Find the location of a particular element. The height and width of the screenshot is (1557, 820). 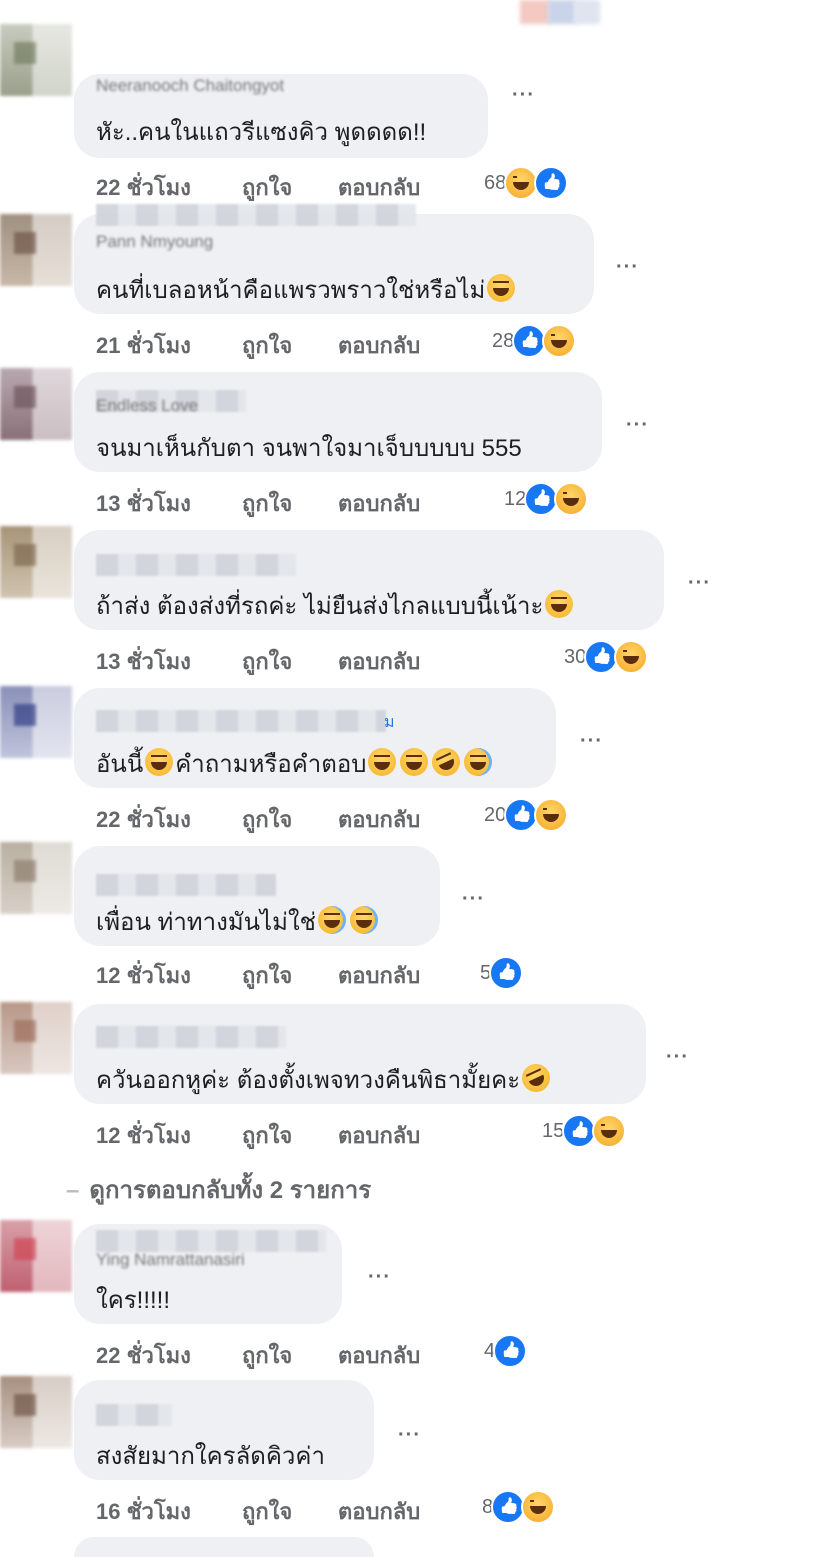

timestamp: 16 ชั่วโมง is located at coordinates (143, 1511).